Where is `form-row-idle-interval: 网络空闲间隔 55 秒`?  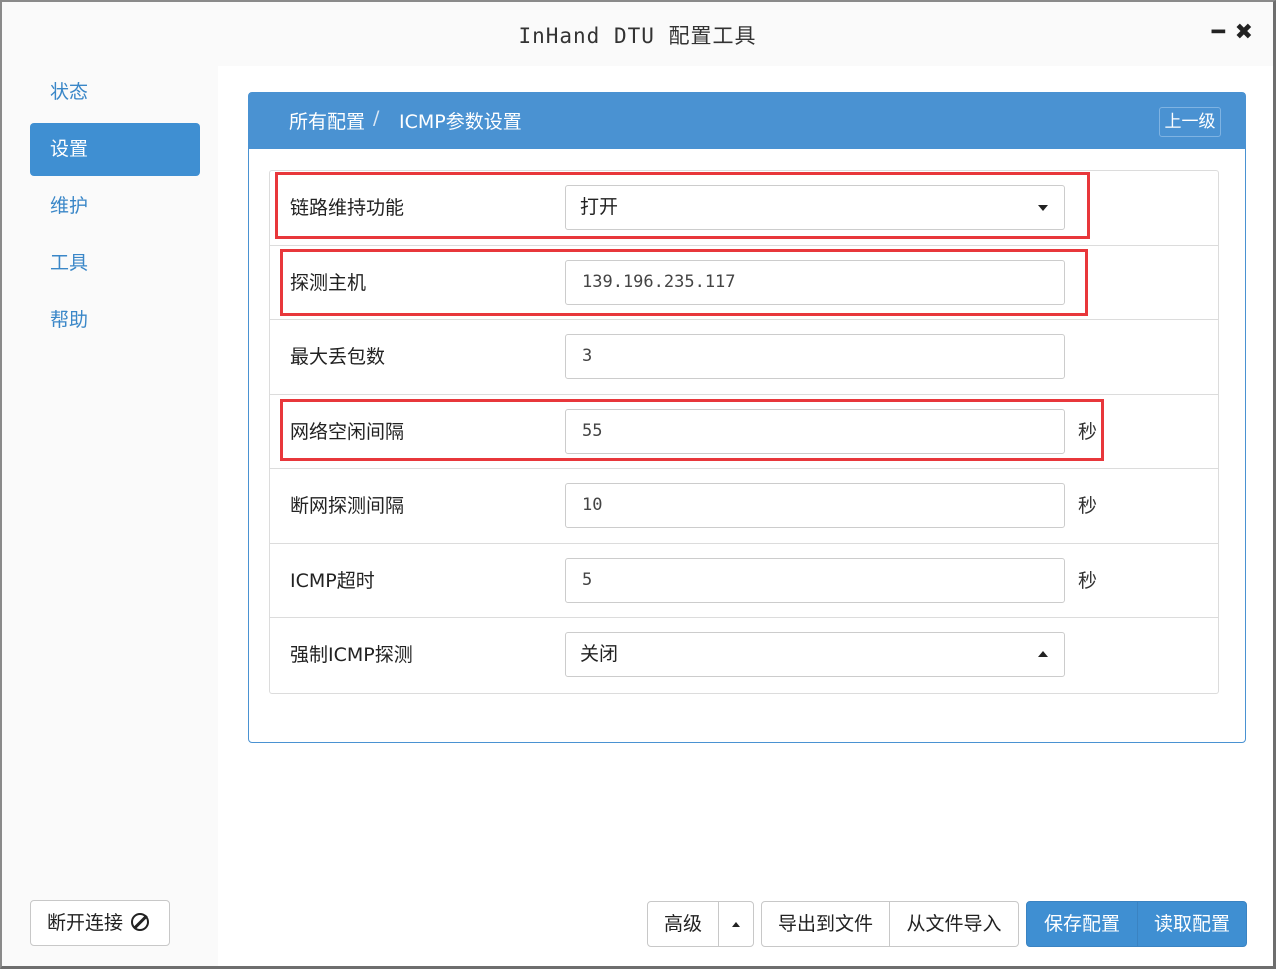 form-row-idle-interval: 网络空闲间隔 55 秒 is located at coordinates (744, 432).